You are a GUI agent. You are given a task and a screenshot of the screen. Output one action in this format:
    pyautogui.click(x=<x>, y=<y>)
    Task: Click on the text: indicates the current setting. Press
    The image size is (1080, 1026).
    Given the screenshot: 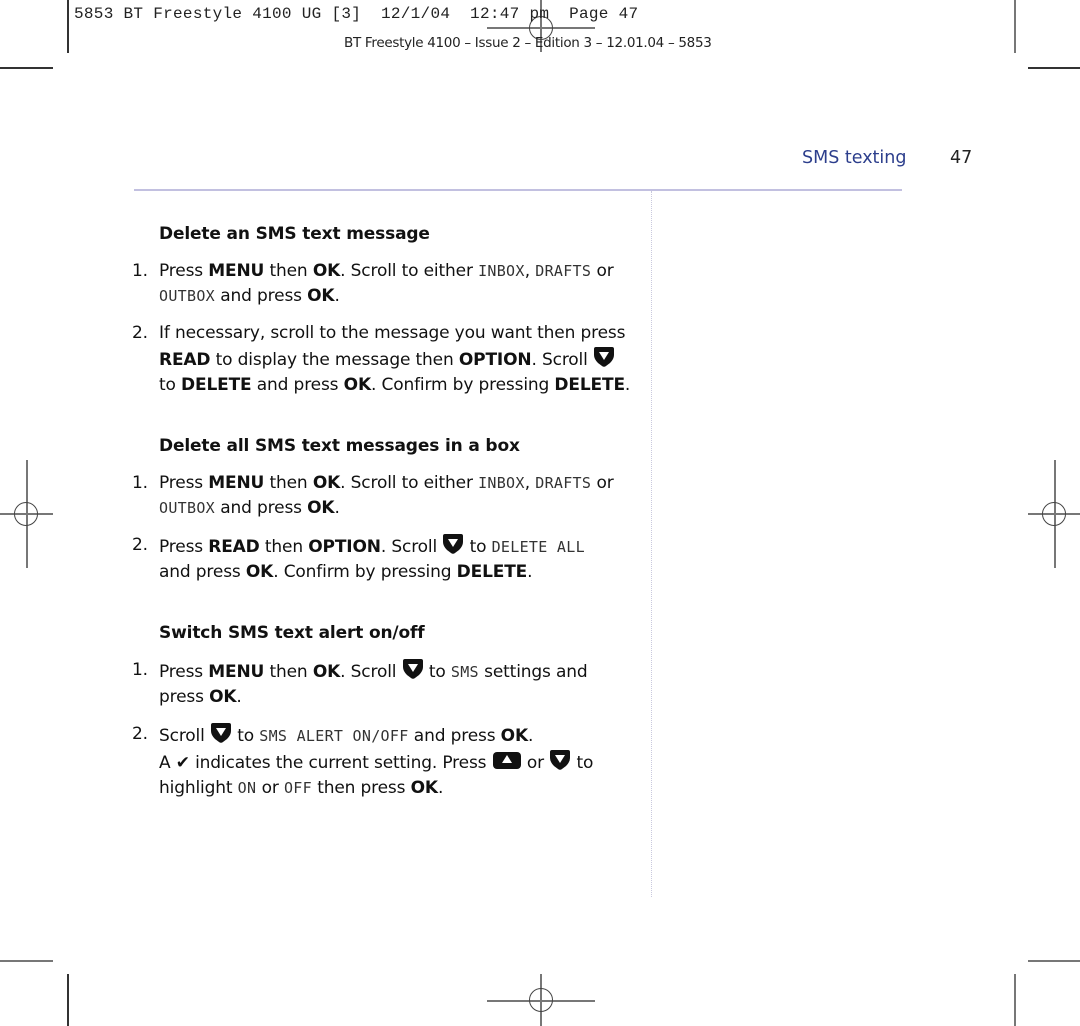 What is the action you would take?
    pyautogui.click(x=340, y=763)
    